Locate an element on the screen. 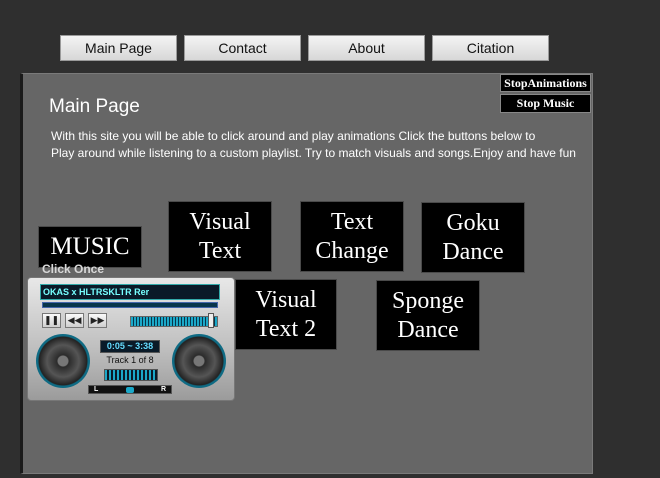 The width and height of the screenshot is (660, 478). rewind-icon: ◀◀ is located at coordinates (74, 320).